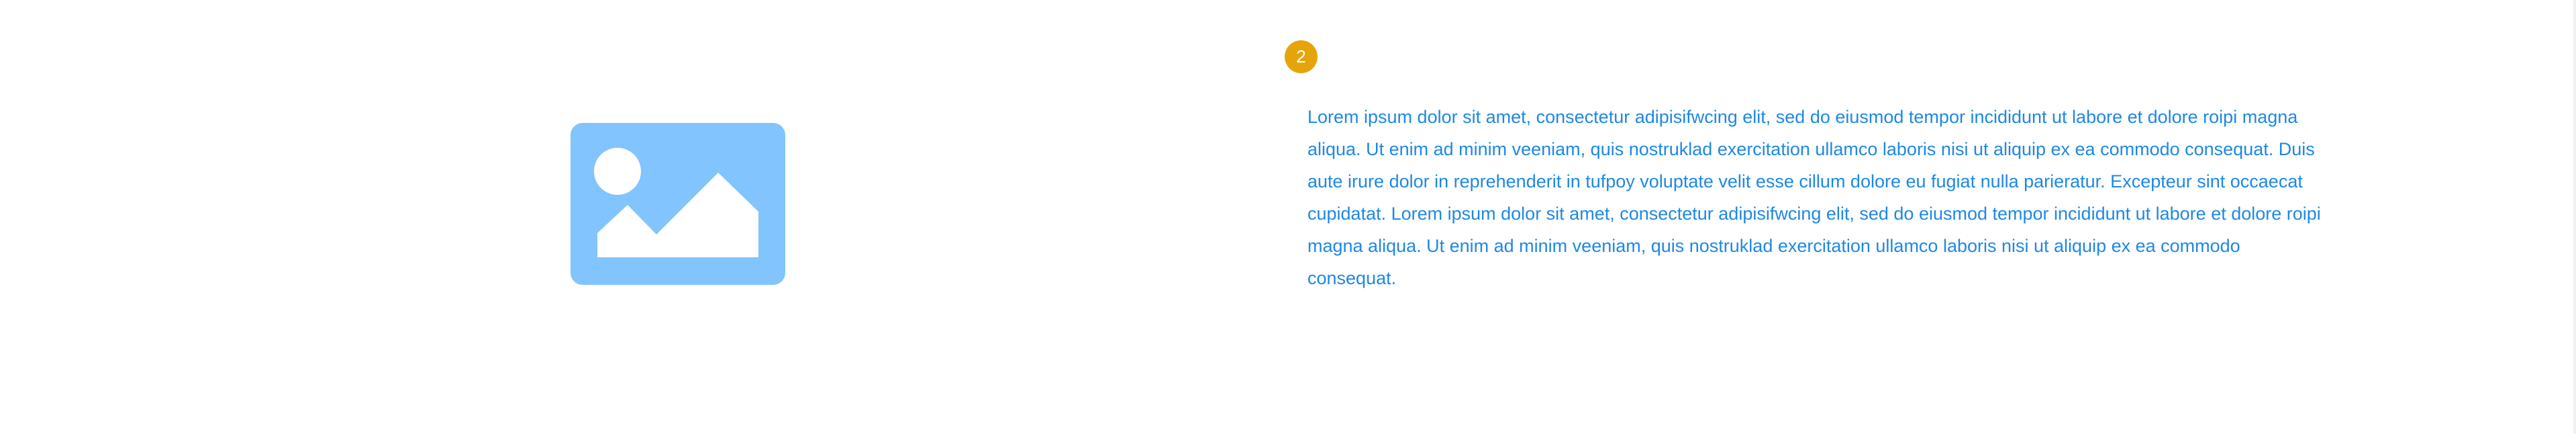  Describe the element at coordinates (1301, 57) in the screenshot. I see `step-number-badge: 2` at that location.